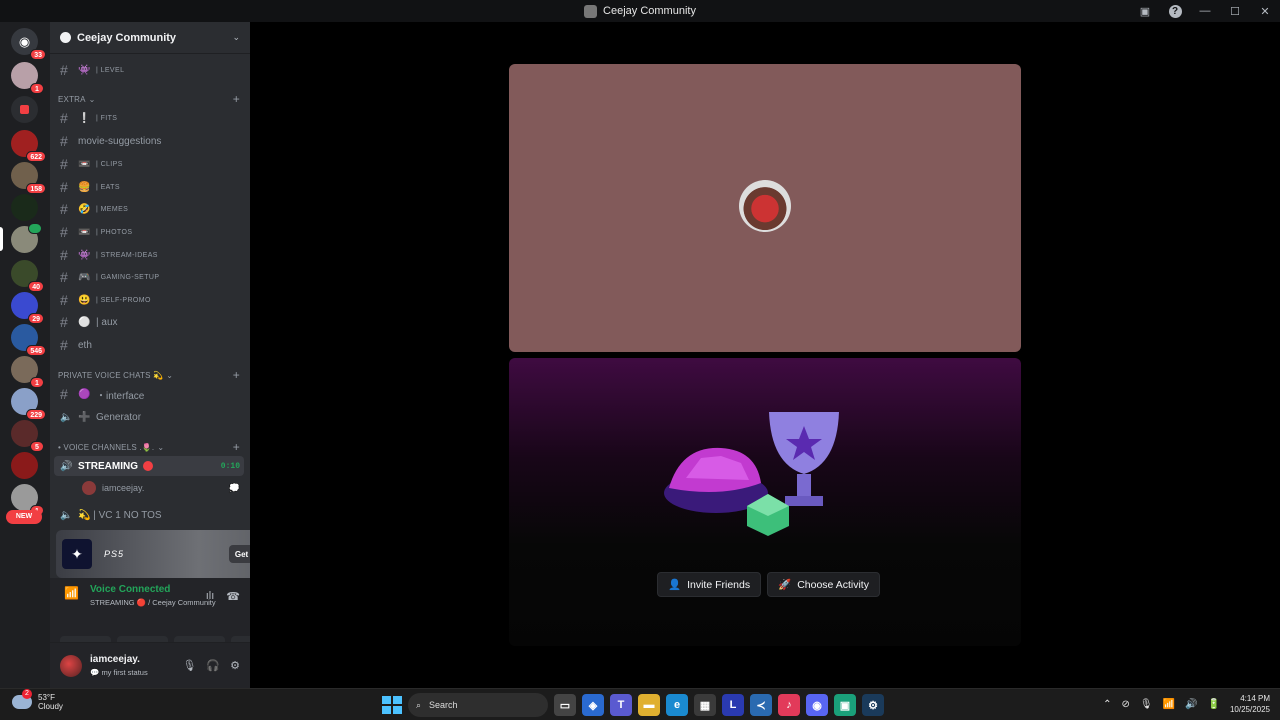  Describe the element at coordinates (873, 705) in the screenshot. I see `steam-icon: ⚙` at that location.